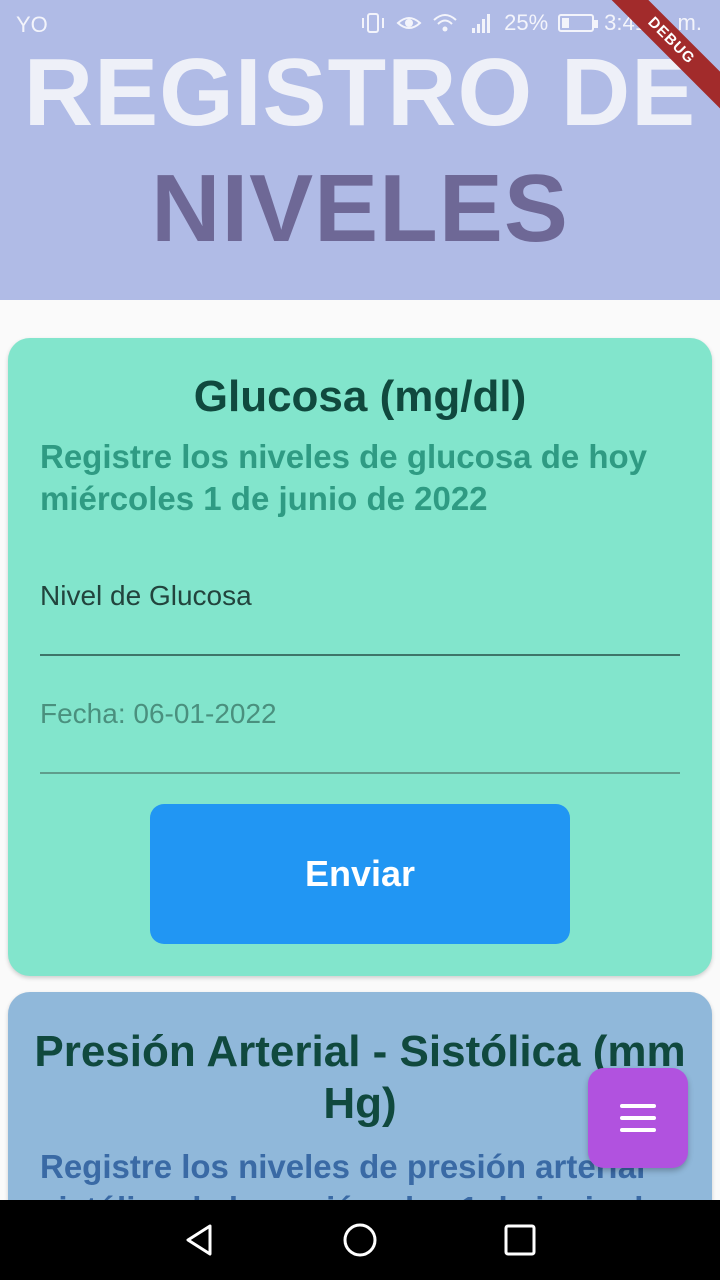 The width and height of the screenshot is (720, 1280). I want to click on wifi-icon, so click(445, 23).